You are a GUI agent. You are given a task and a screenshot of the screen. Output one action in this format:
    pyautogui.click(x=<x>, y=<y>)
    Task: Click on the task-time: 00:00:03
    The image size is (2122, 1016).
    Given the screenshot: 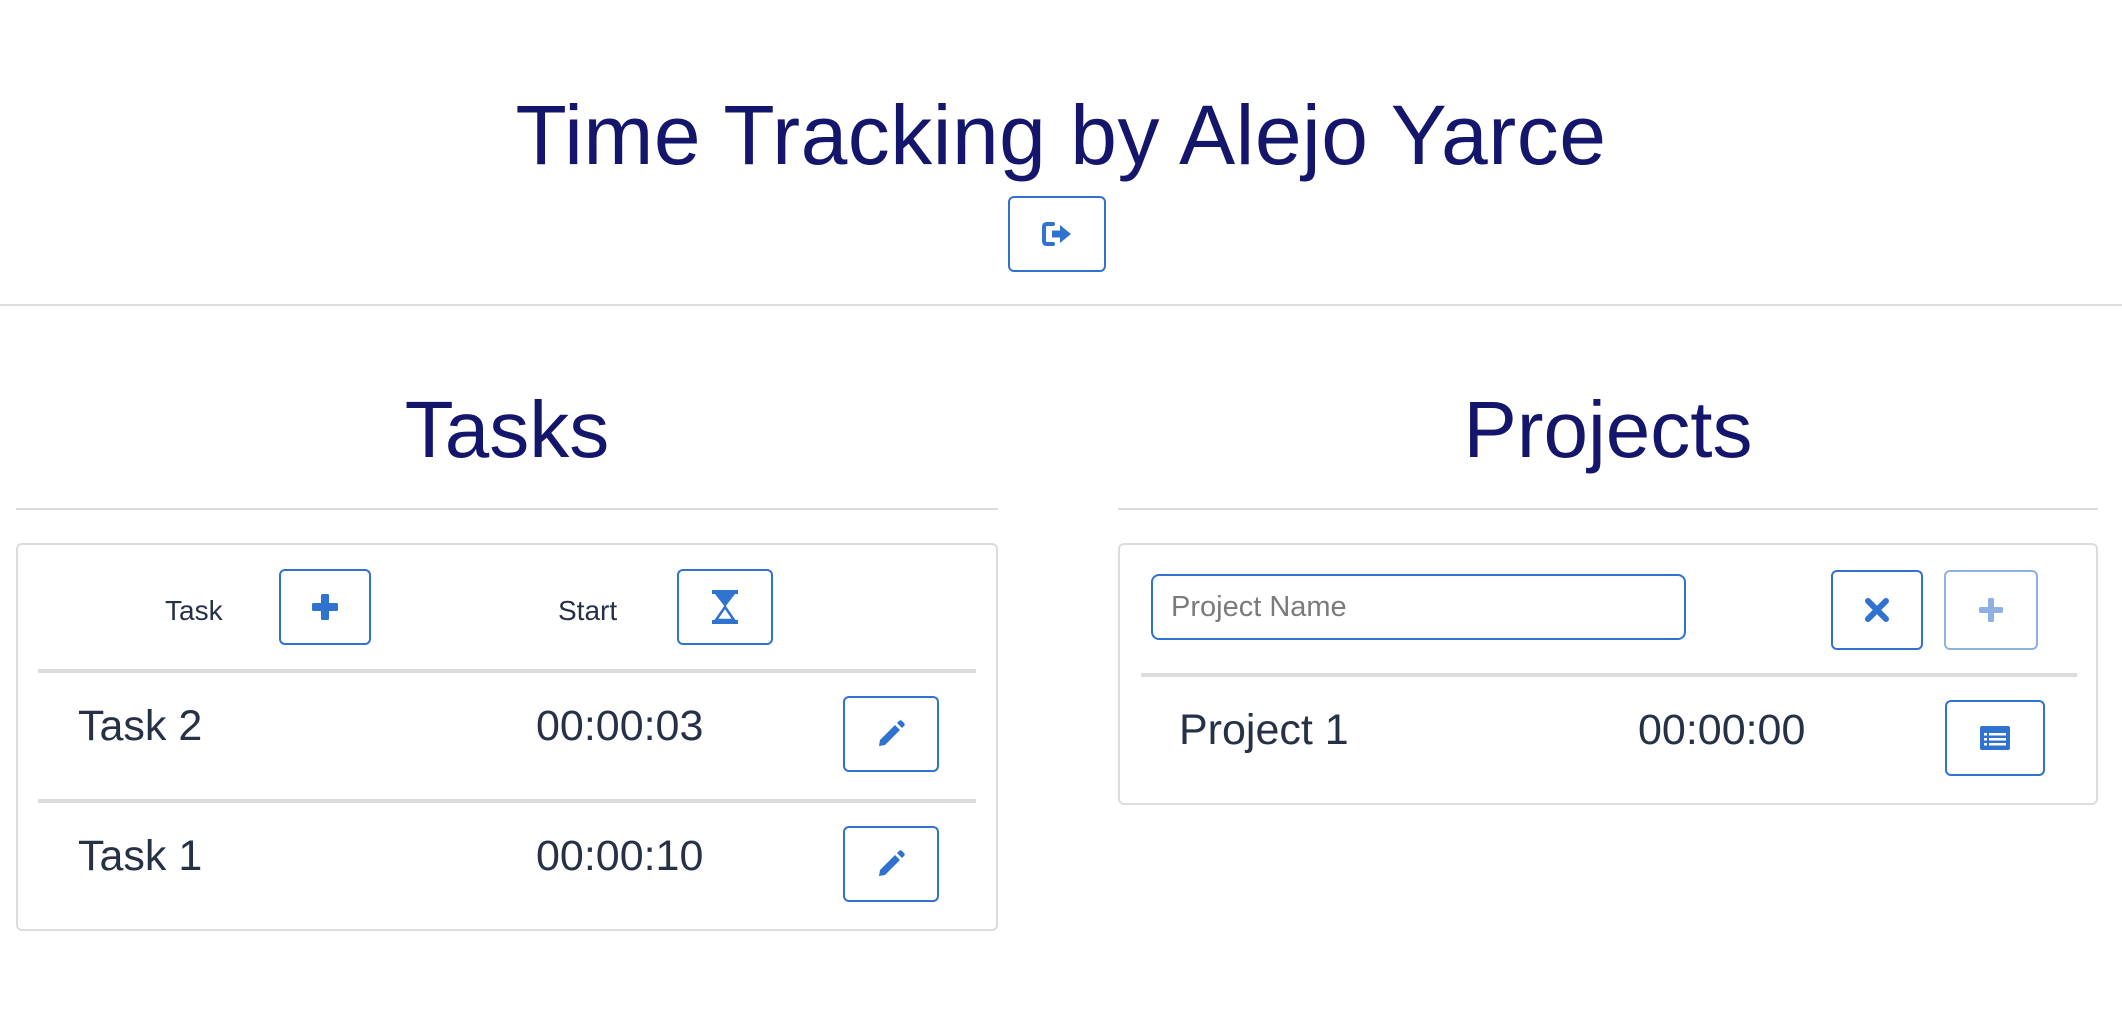 What is the action you would take?
    pyautogui.click(x=620, y=726)
    